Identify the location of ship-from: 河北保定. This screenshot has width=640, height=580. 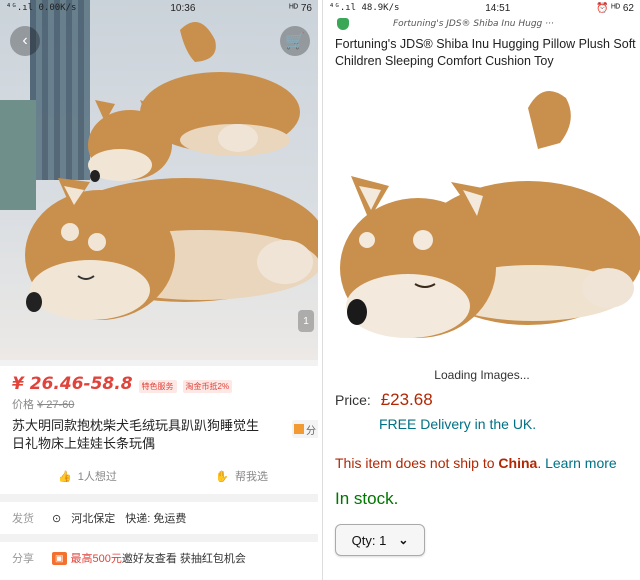
(93, 519).